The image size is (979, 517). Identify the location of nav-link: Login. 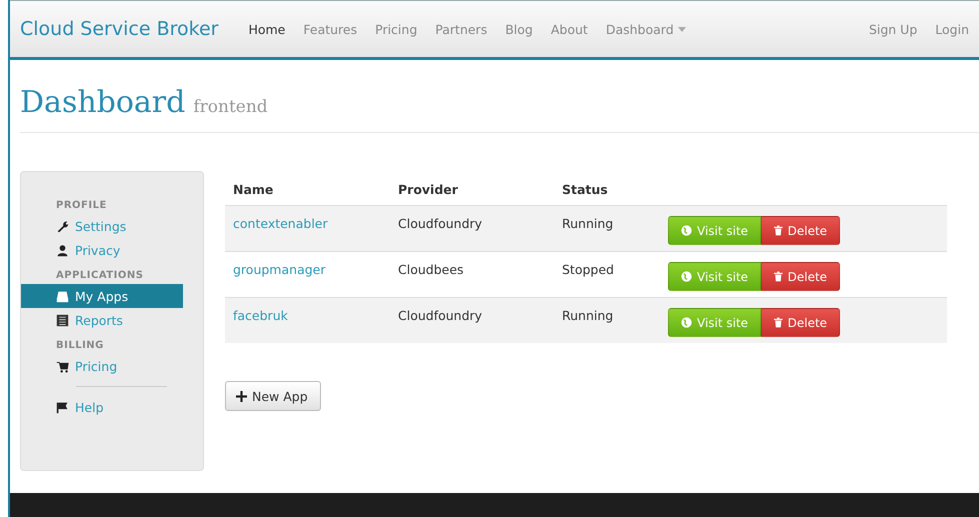
(952, 29).